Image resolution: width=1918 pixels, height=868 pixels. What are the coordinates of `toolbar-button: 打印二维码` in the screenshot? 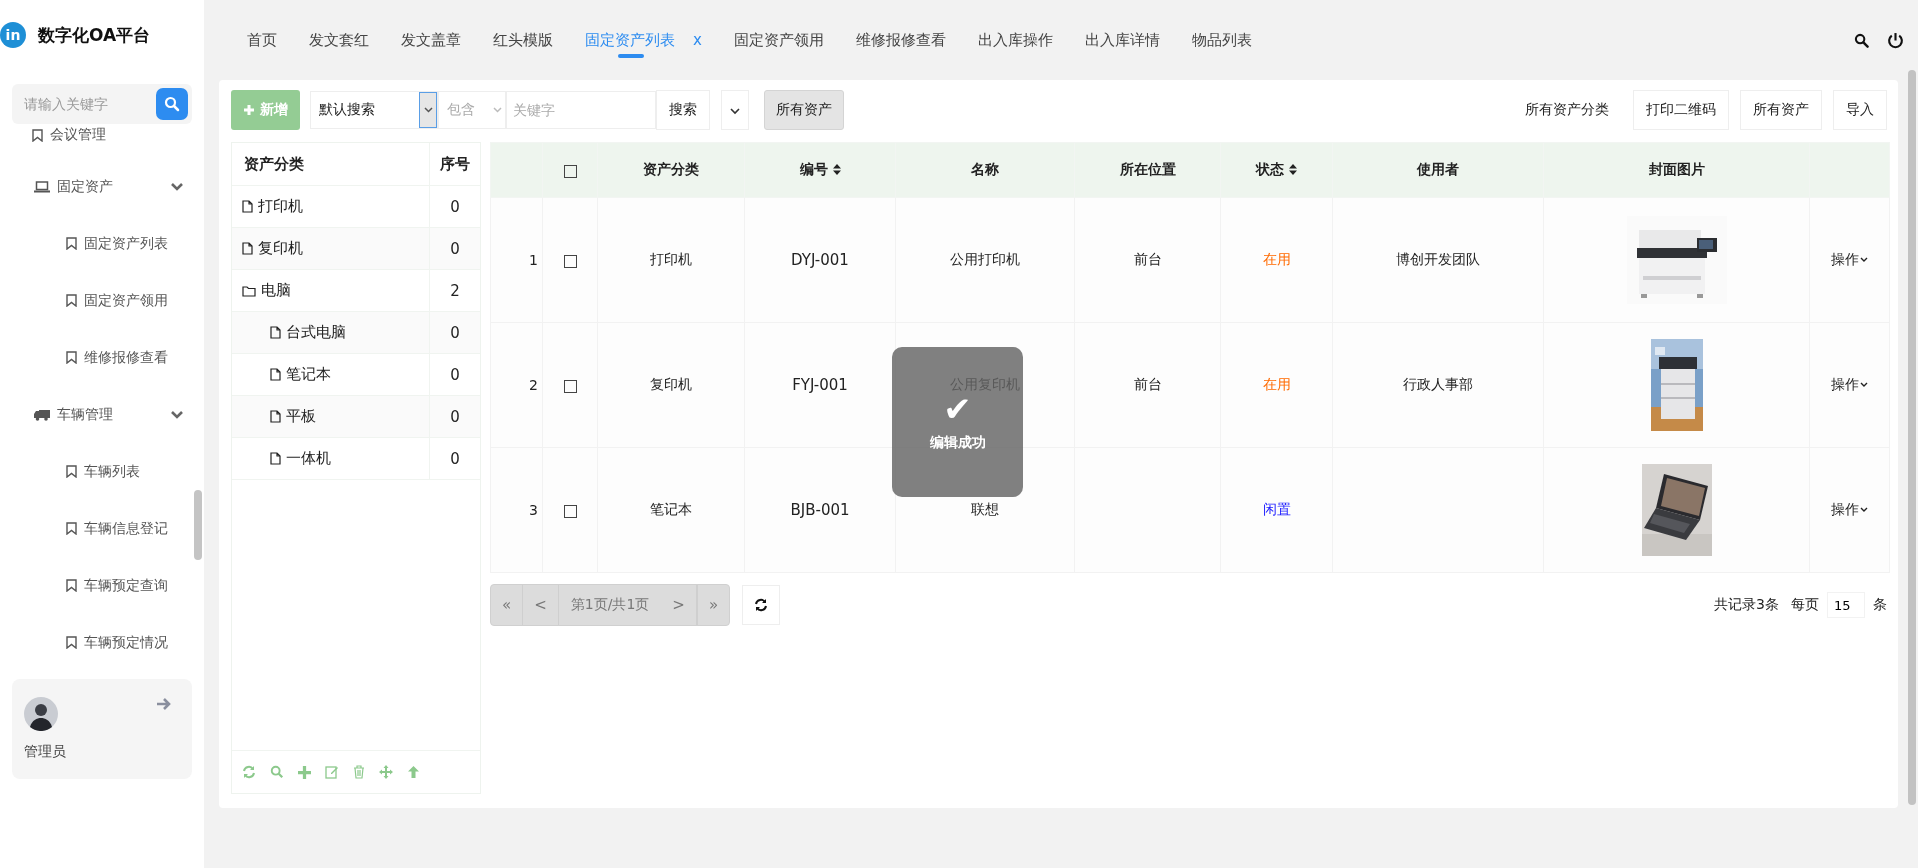 It's located at (1681, 110).